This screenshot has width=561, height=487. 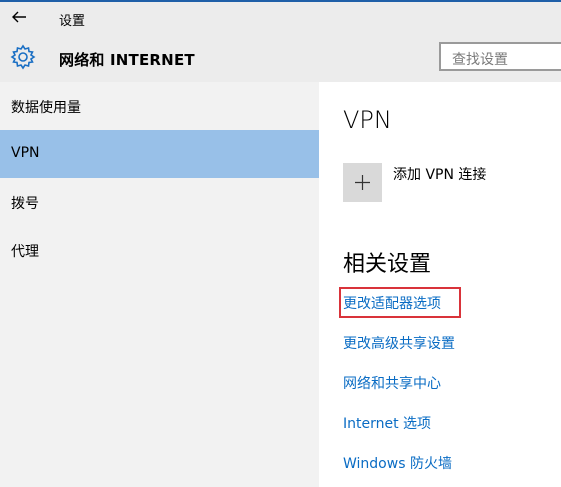 I want to click on page-header: 网络和 INTERNET 查找设置, so click(x=280, y=57).